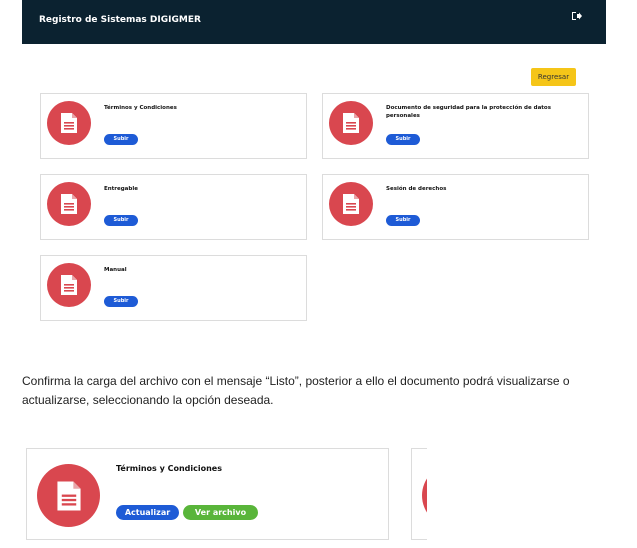 The height and width of the screenshot is (548, 637). Describe the element at coordinates (121, 189) in the screenshot. I see `card-title: Entregable` at that location.